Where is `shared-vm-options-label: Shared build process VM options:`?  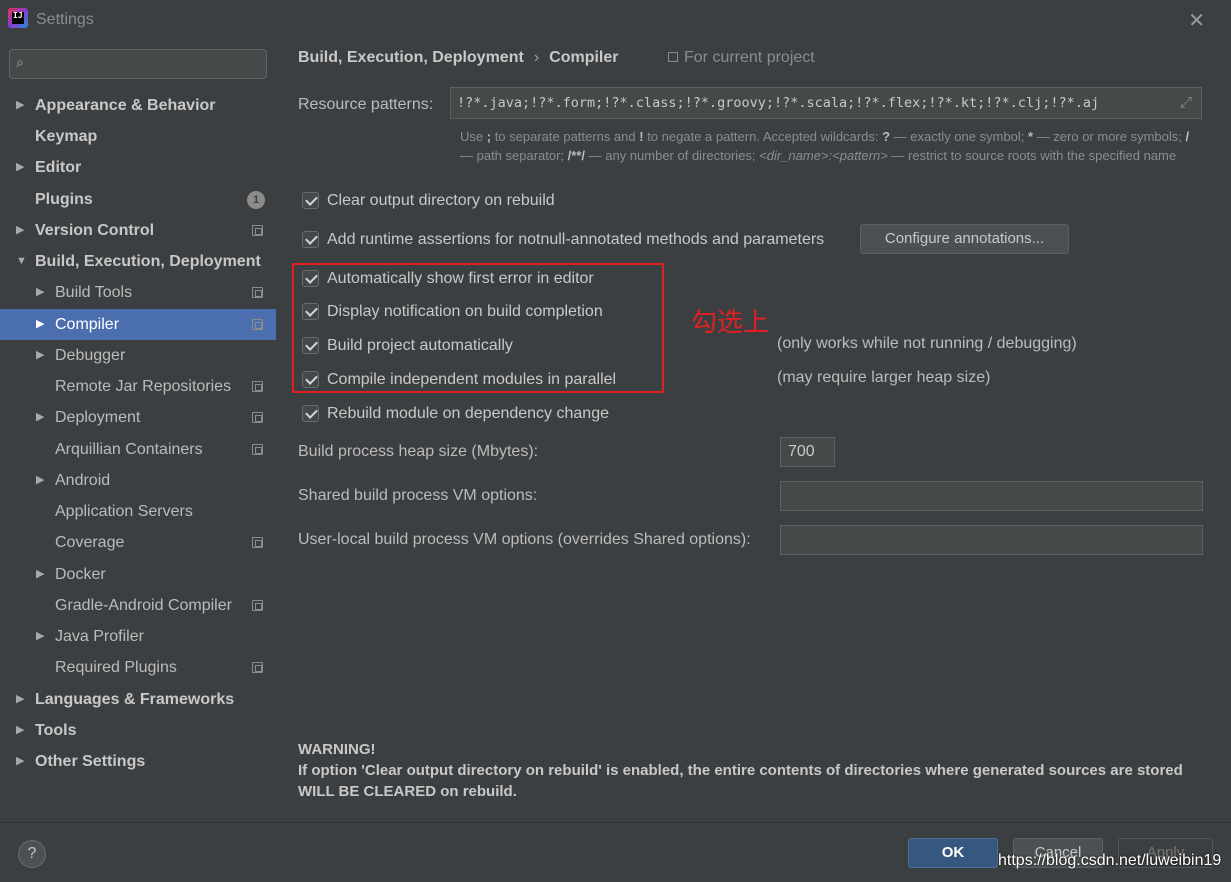 shared-vm-options-label: Shared build process VM options: is located at coordinates (418, 495).